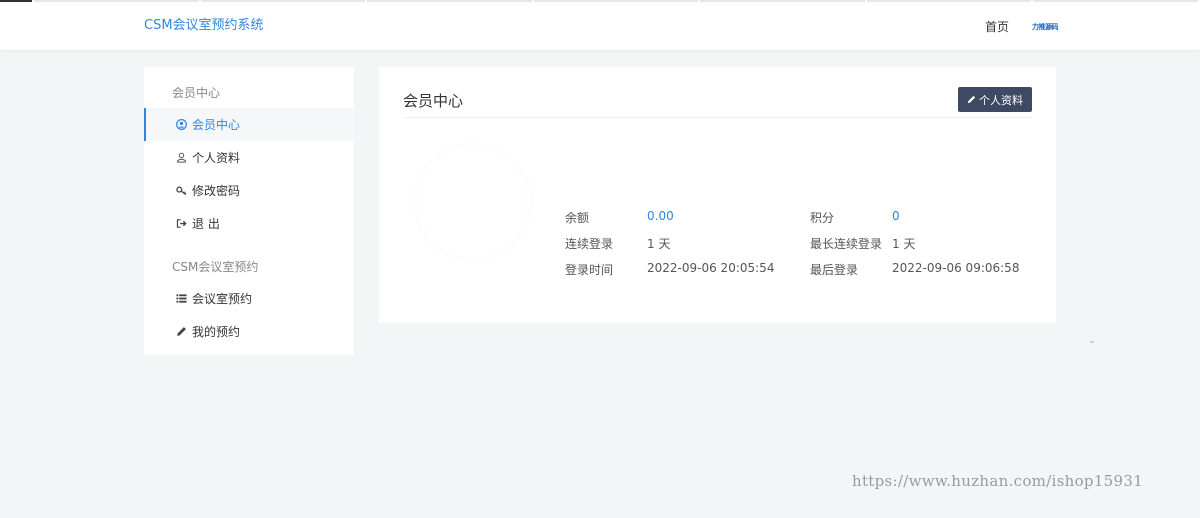  What do you see at coordinates (181, 158) in the screenshot?
I see `user-icon` at bounding box center [181, 158].